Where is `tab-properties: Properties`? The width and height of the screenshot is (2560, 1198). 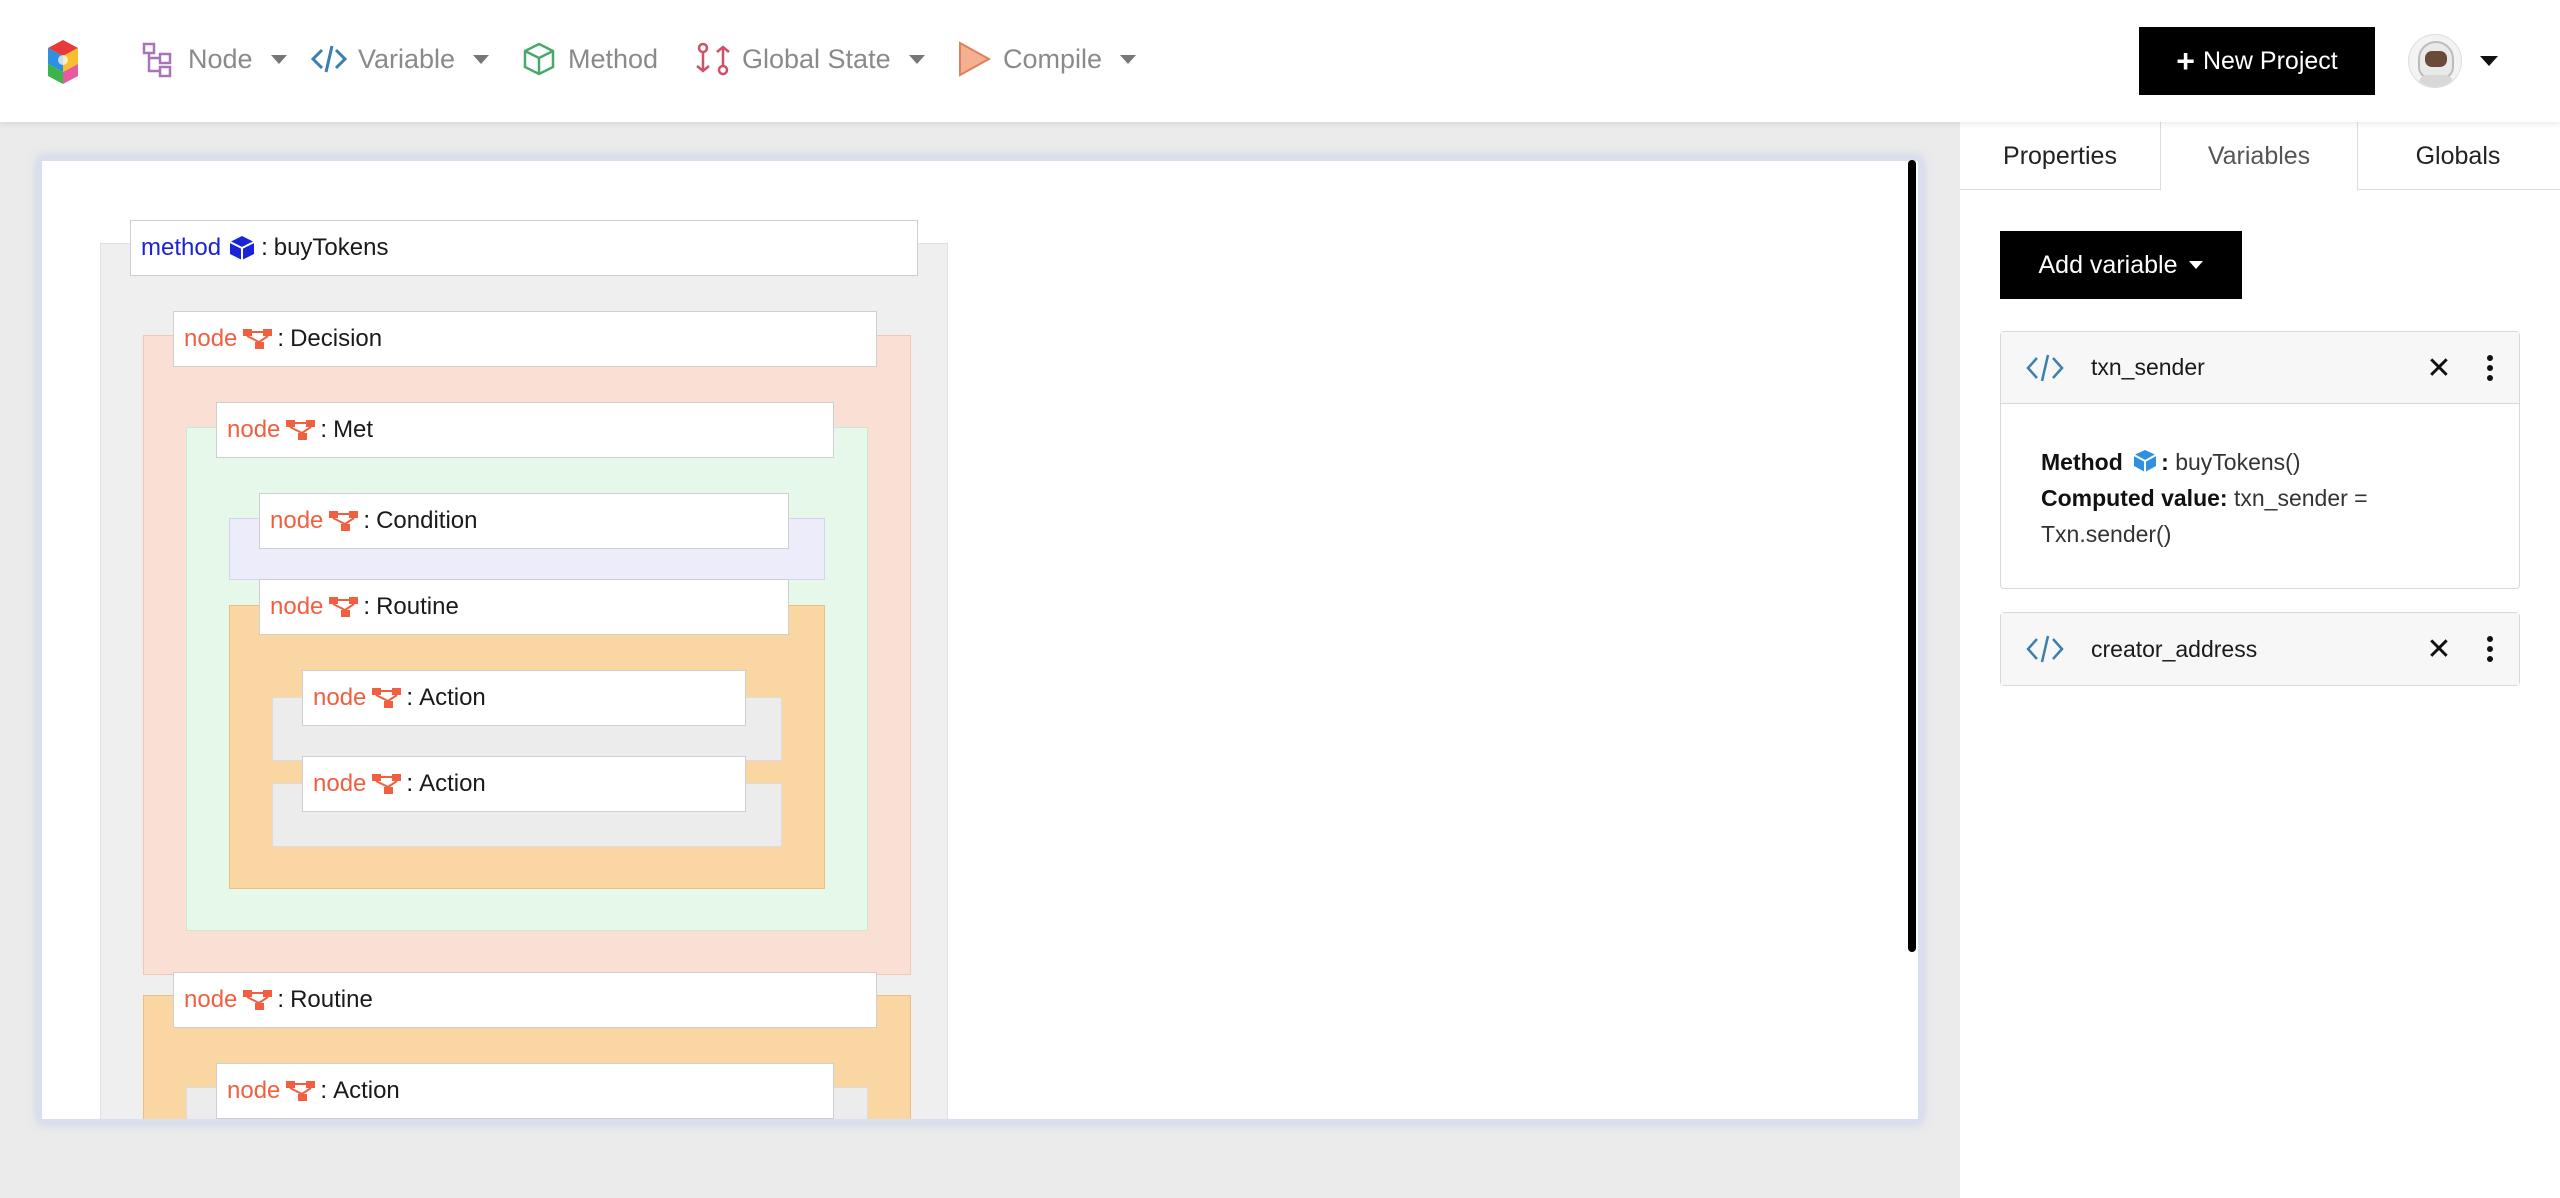 tab-properties: Properties is located at coordinates (2060, 156).